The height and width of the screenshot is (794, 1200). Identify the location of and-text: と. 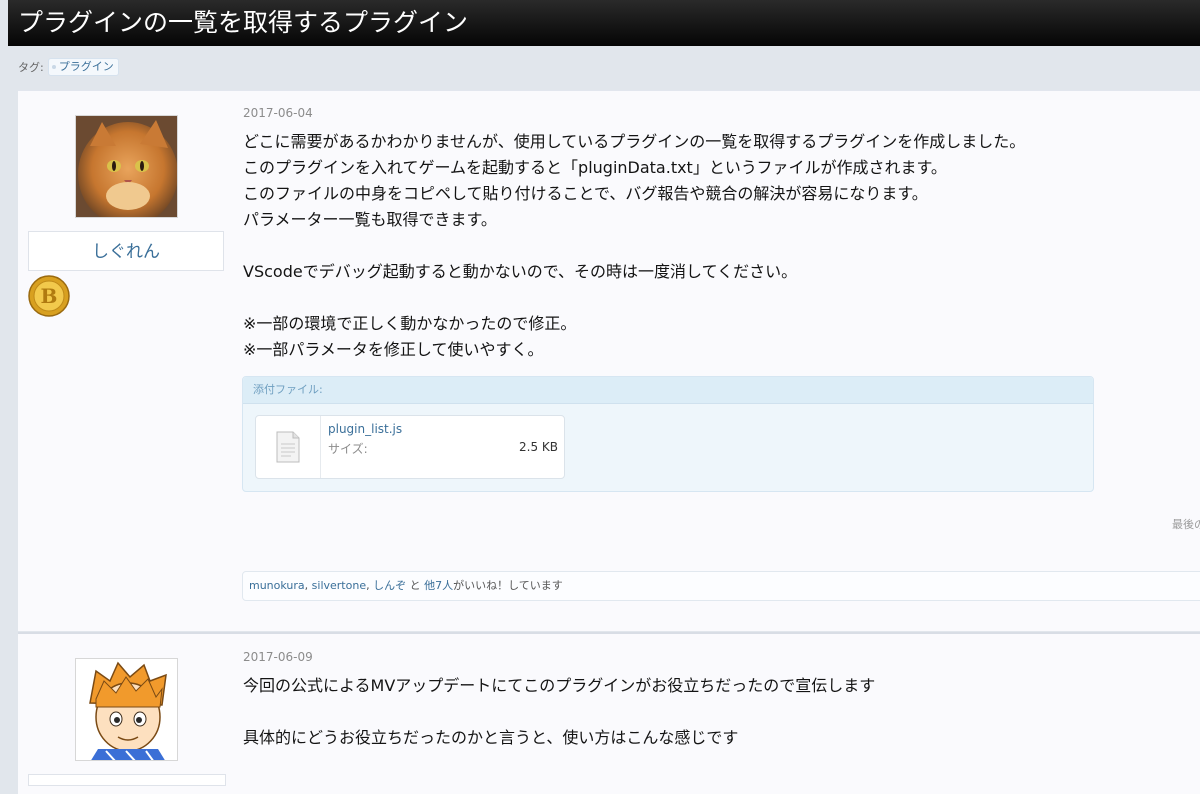
(415, 585).